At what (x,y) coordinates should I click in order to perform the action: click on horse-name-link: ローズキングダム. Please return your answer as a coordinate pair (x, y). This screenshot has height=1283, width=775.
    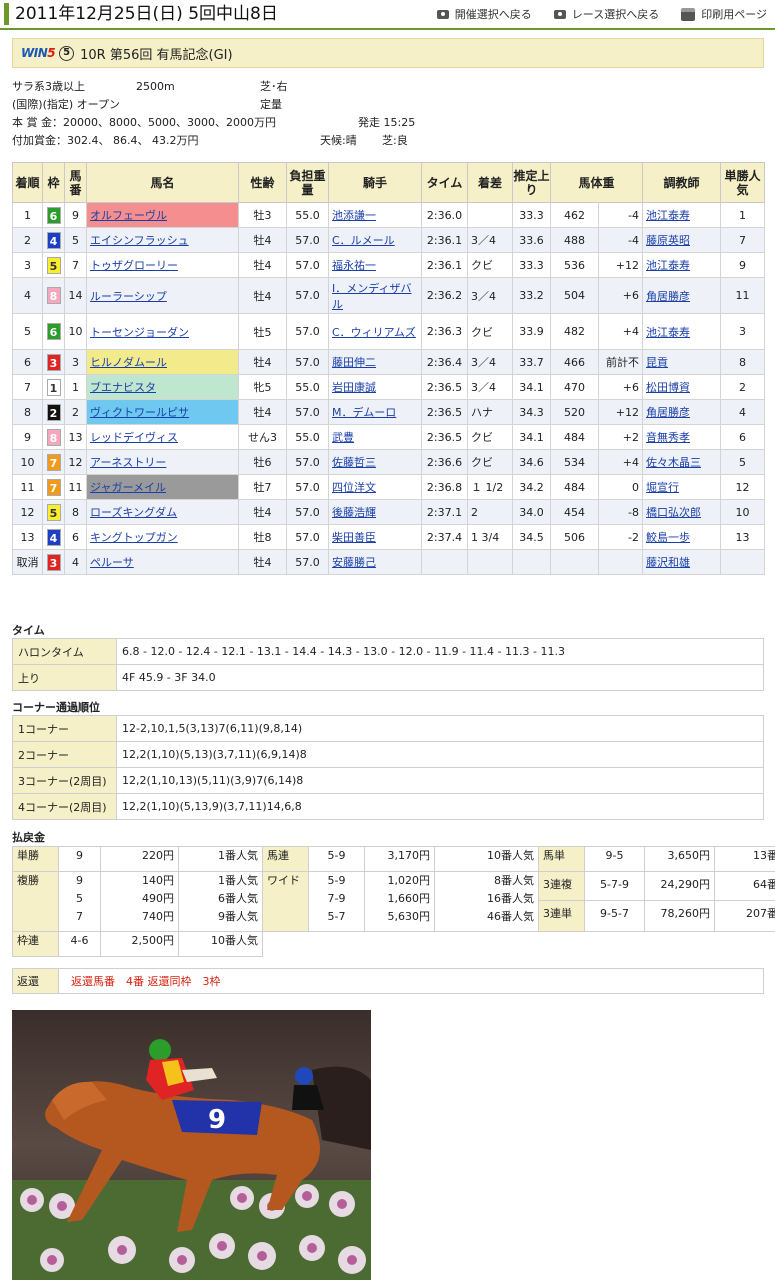
    Looking at the image, I should click on (133, 512).